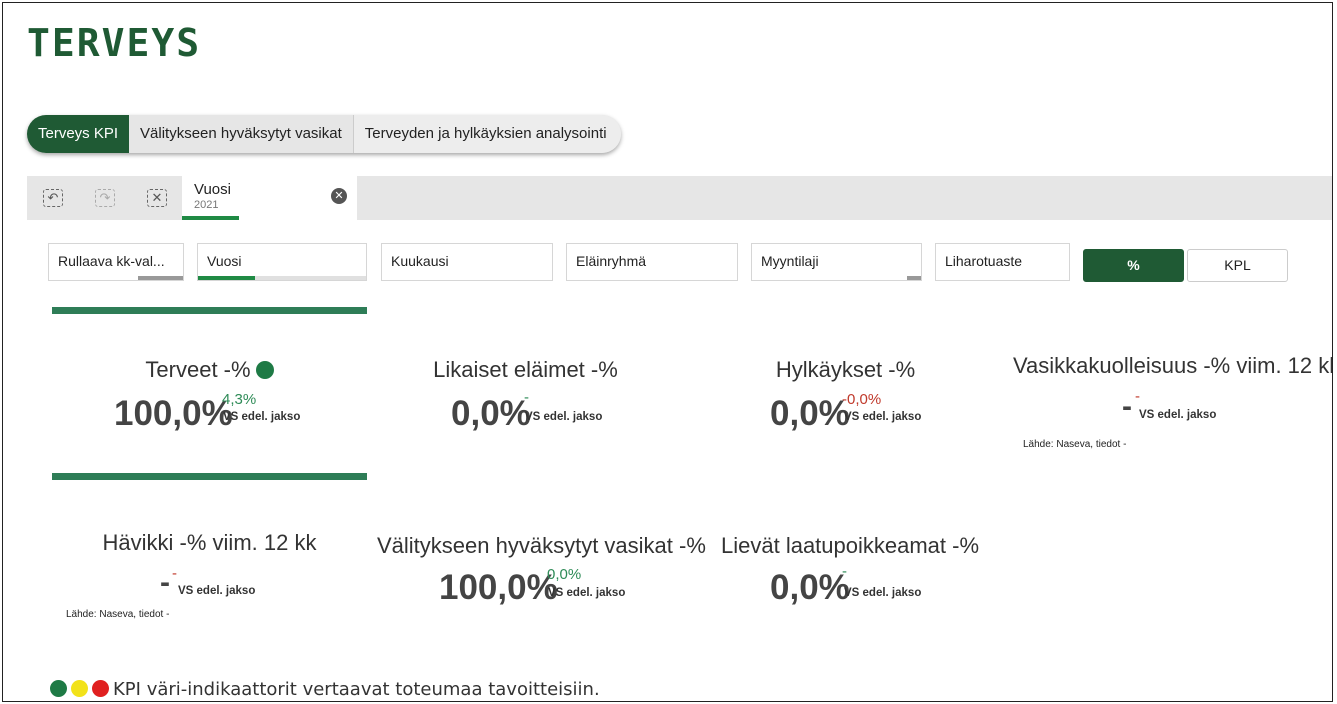 The height and width of the screenshot is (704, 1337). Describe the element at coordinates (105, 198) in the screenshot. I see `step-forward-icon: ↷` at that location.